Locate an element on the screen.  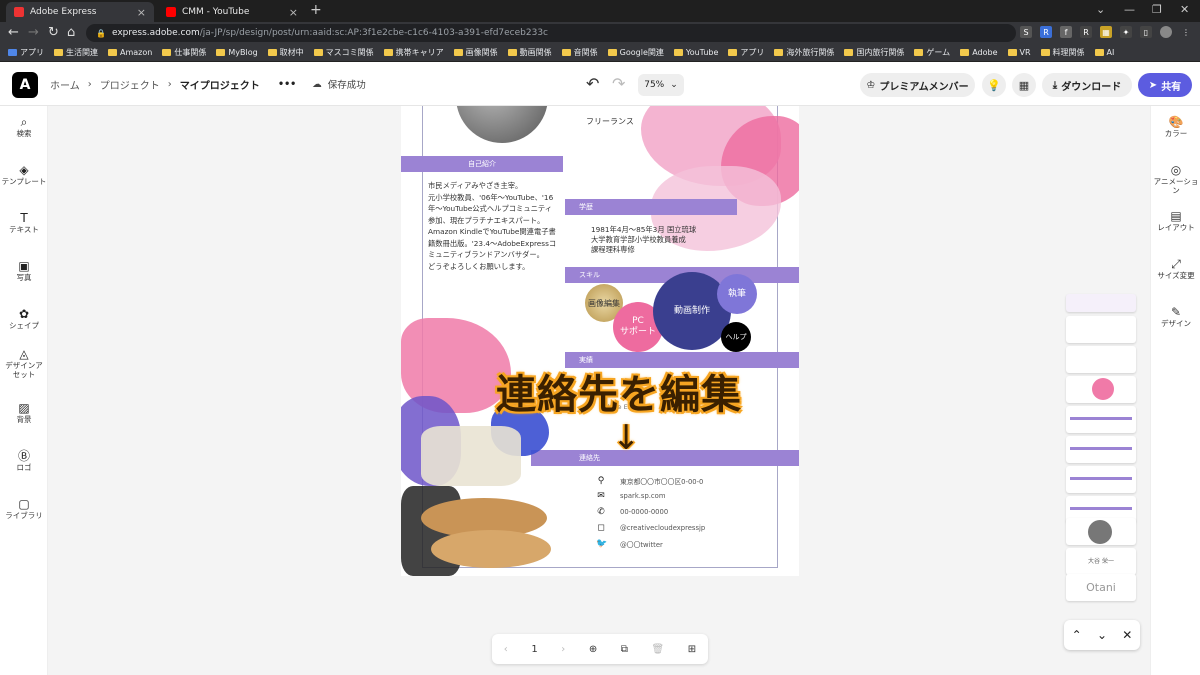
bookmark-item: ゲーム is located at coordinates (932, 52).